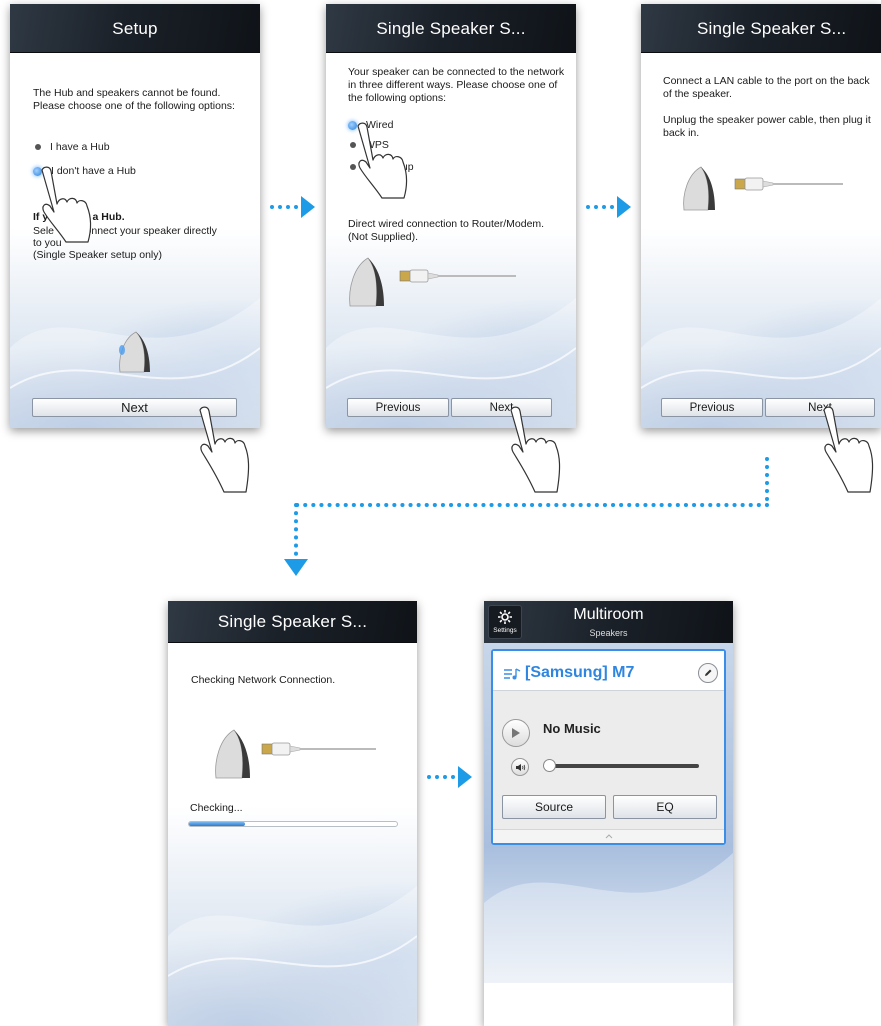  I want to click on volume-slider, so click(621, 765).